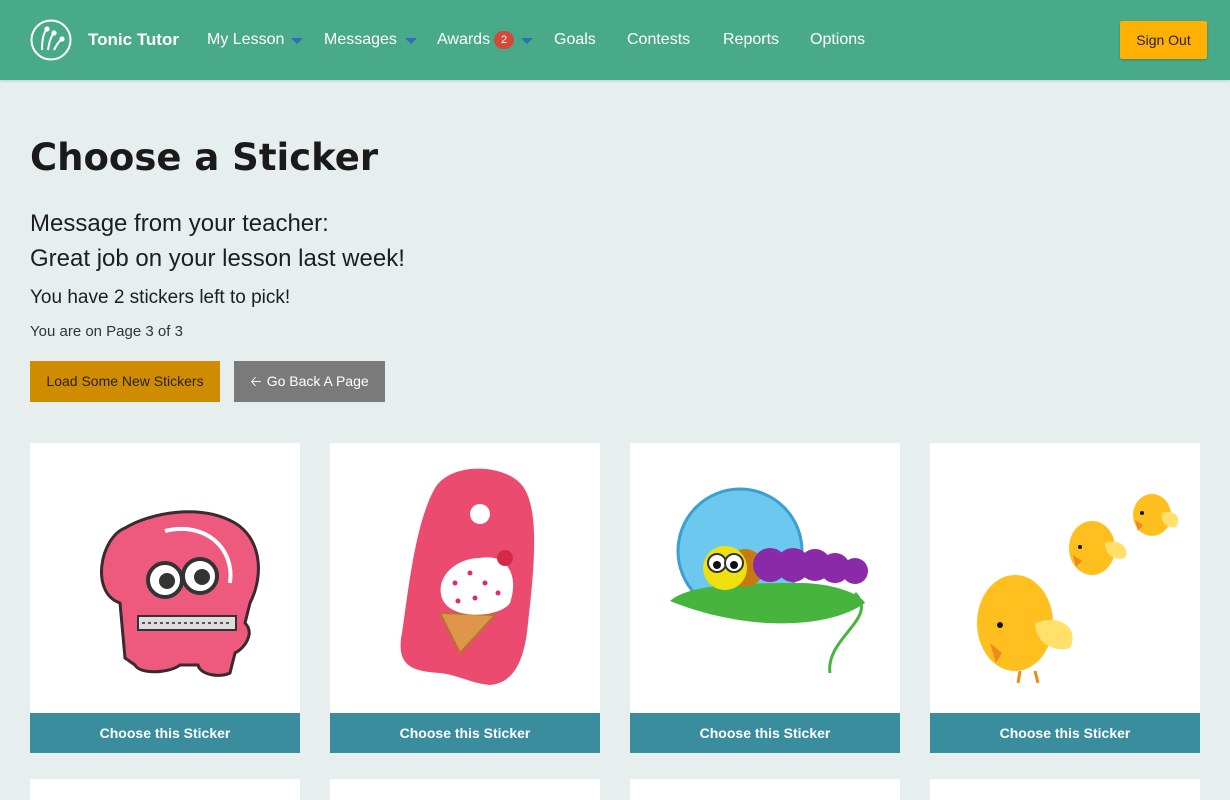 The height and width of the screenshot is (800, 1230). What do you see at coordinates (465, 578) in the screenshot?
I see `ice-cream-tag-sticker-icon` at bounding box center [465, 578].